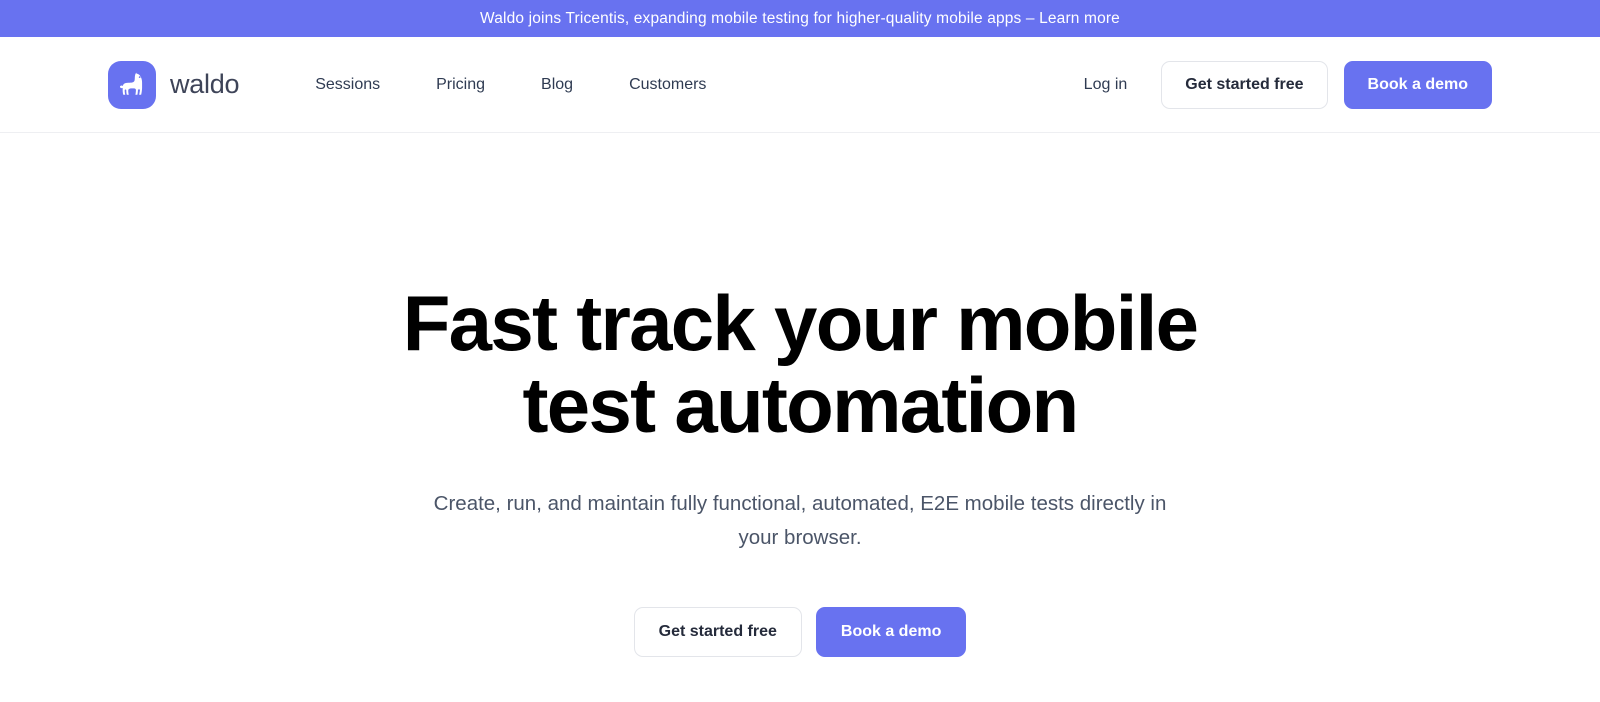  I want to click on header-actions: Log in Get started free Book a demo, so click(1275, 84).